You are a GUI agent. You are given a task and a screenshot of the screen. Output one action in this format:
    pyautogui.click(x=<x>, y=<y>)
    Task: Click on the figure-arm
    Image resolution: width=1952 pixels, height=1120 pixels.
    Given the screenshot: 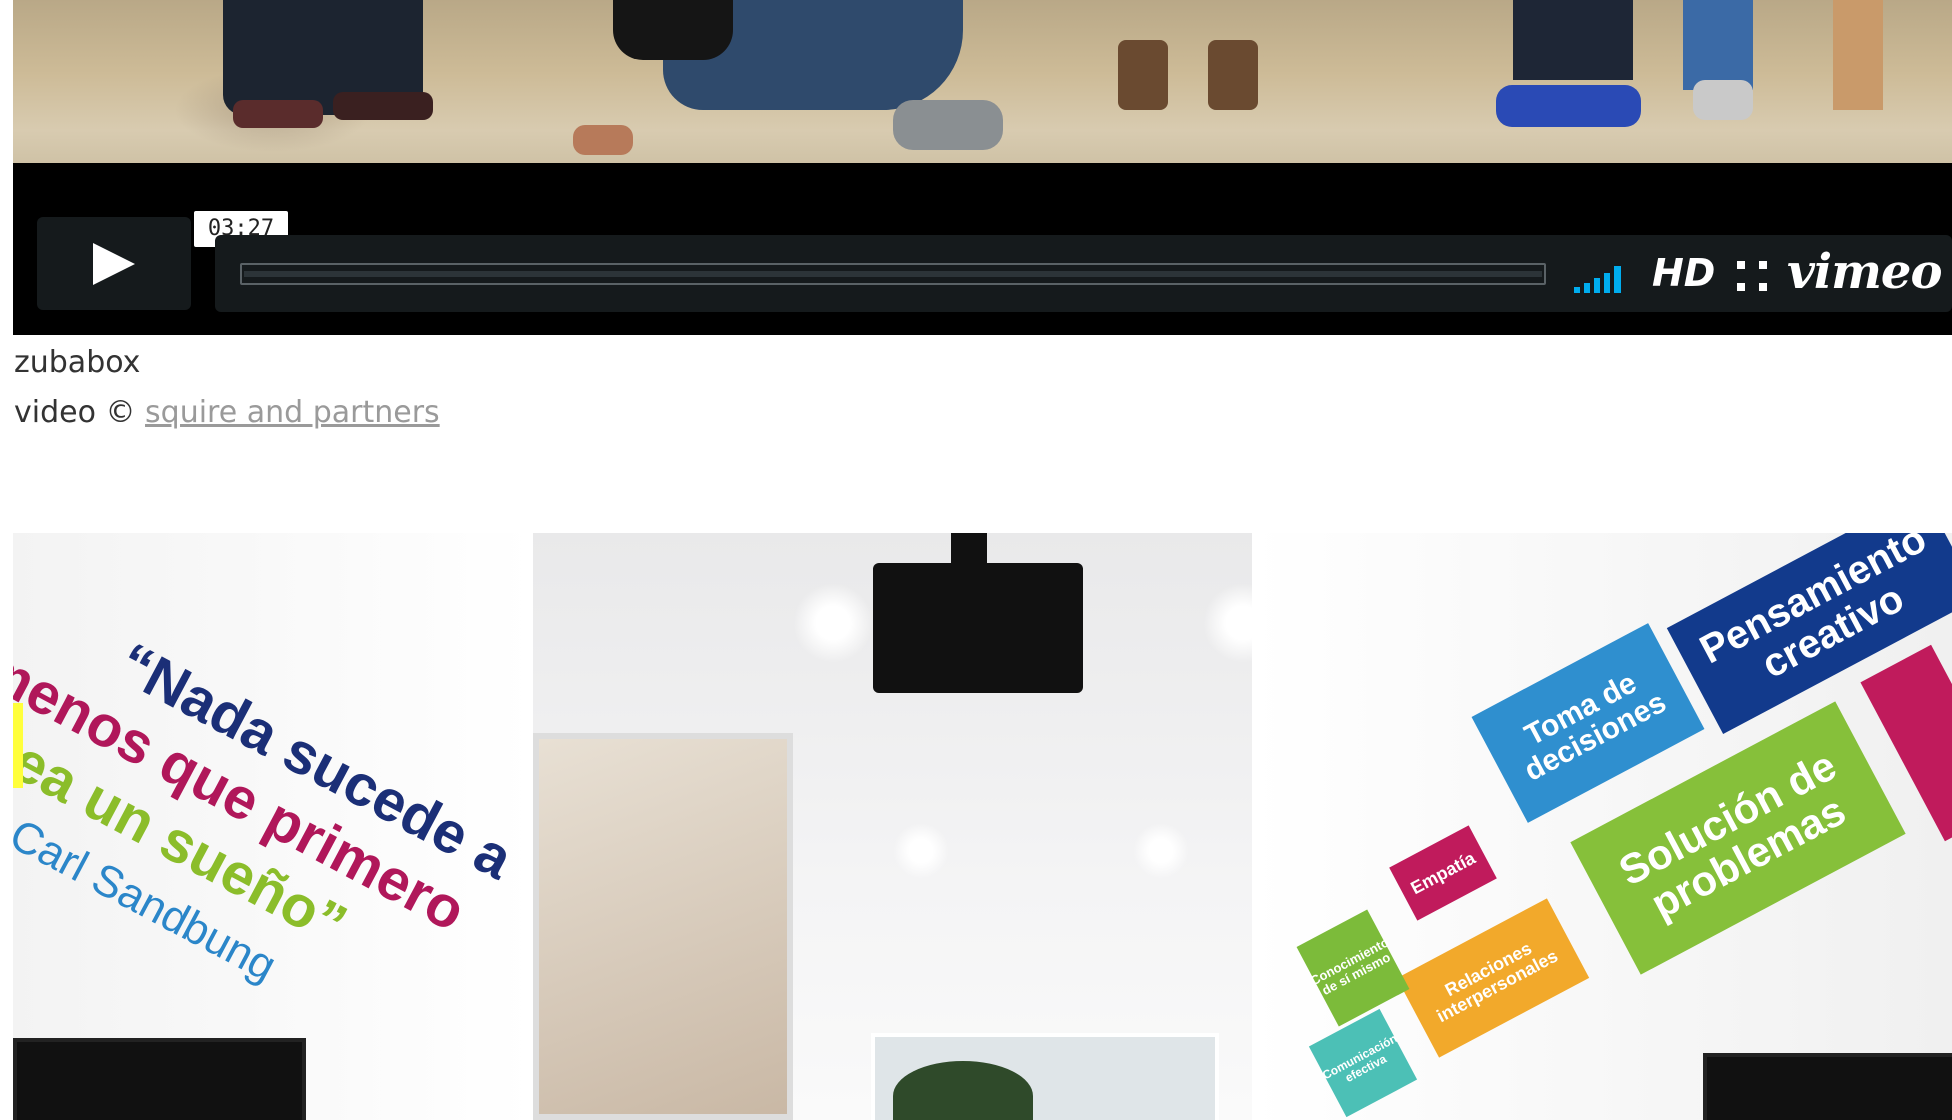 What is the action you would take?
    pyautogui.click(x=673, y=30)
    